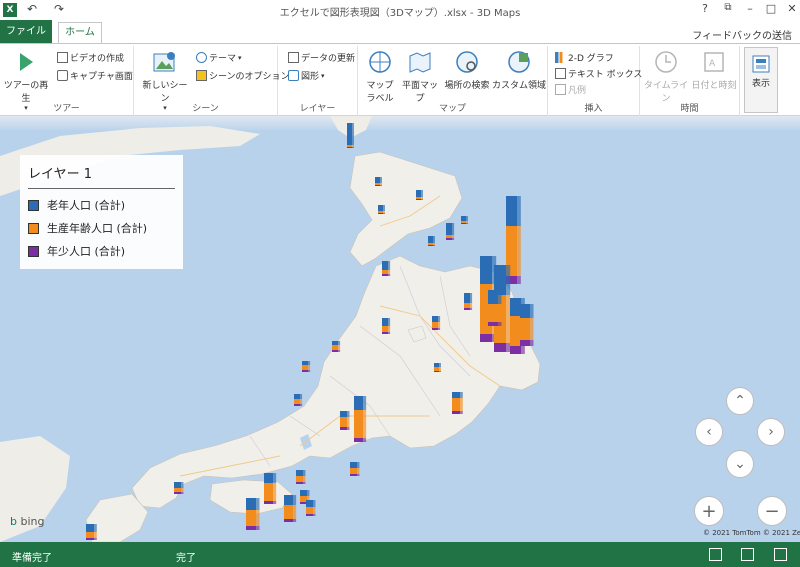  I want to click on tilt-up-button: ⌃, so click(740, 401).